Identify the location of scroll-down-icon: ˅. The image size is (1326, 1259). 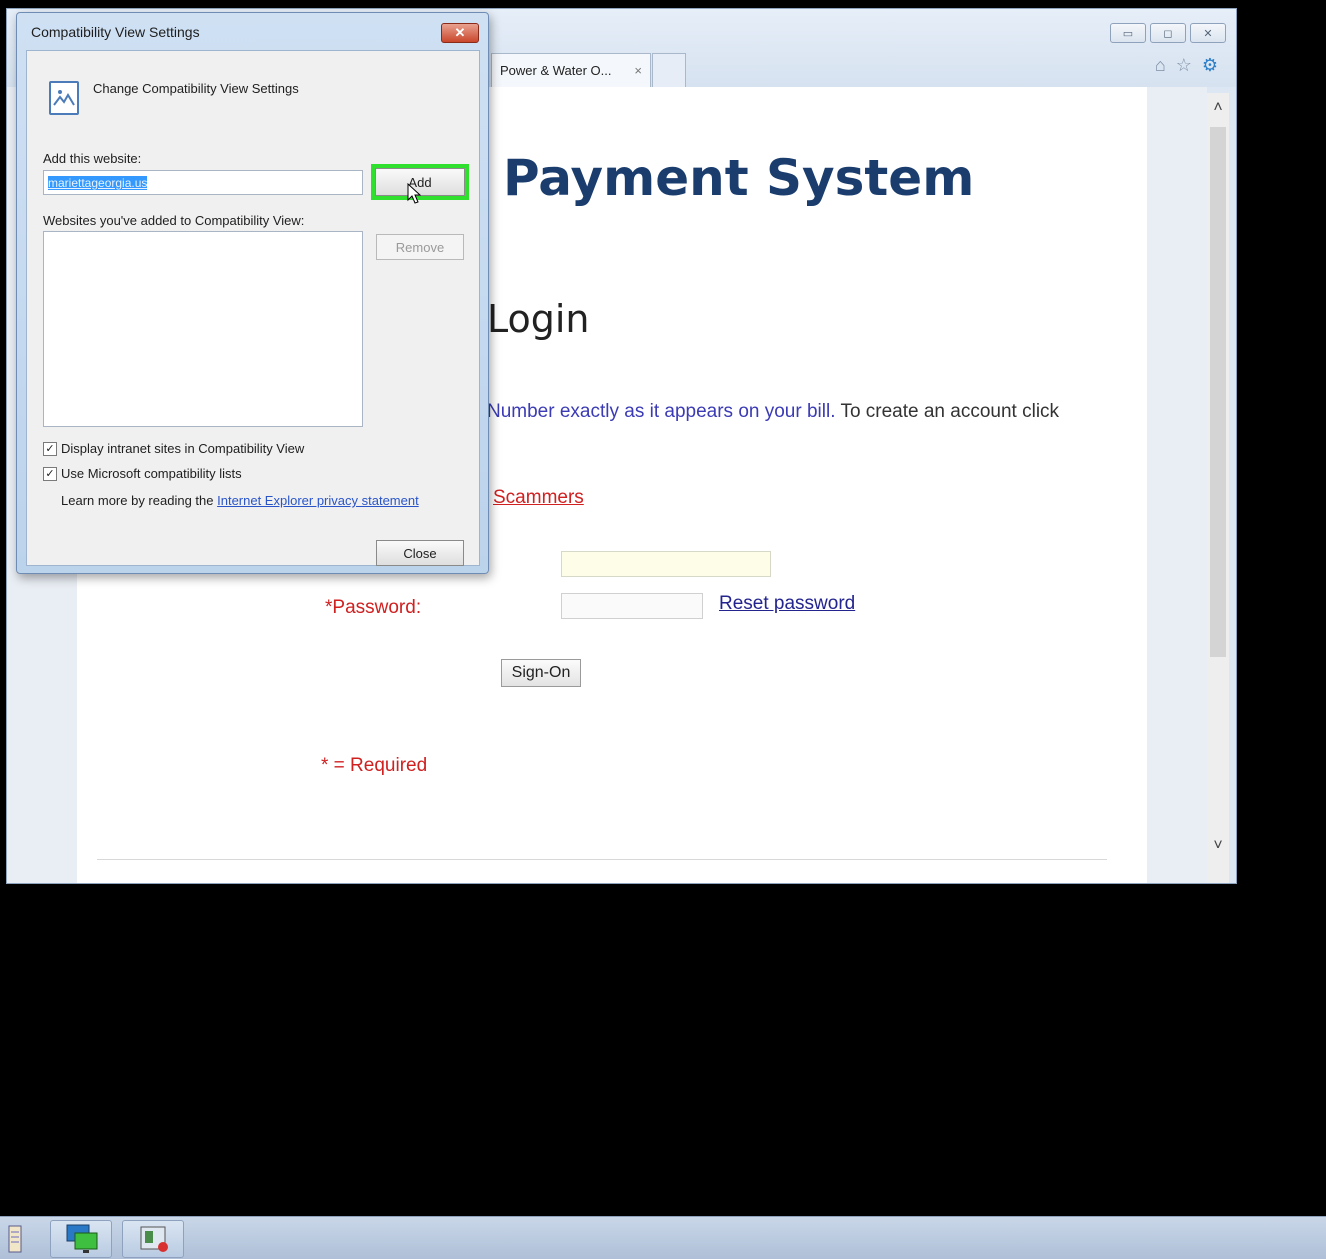
(1218, 847).